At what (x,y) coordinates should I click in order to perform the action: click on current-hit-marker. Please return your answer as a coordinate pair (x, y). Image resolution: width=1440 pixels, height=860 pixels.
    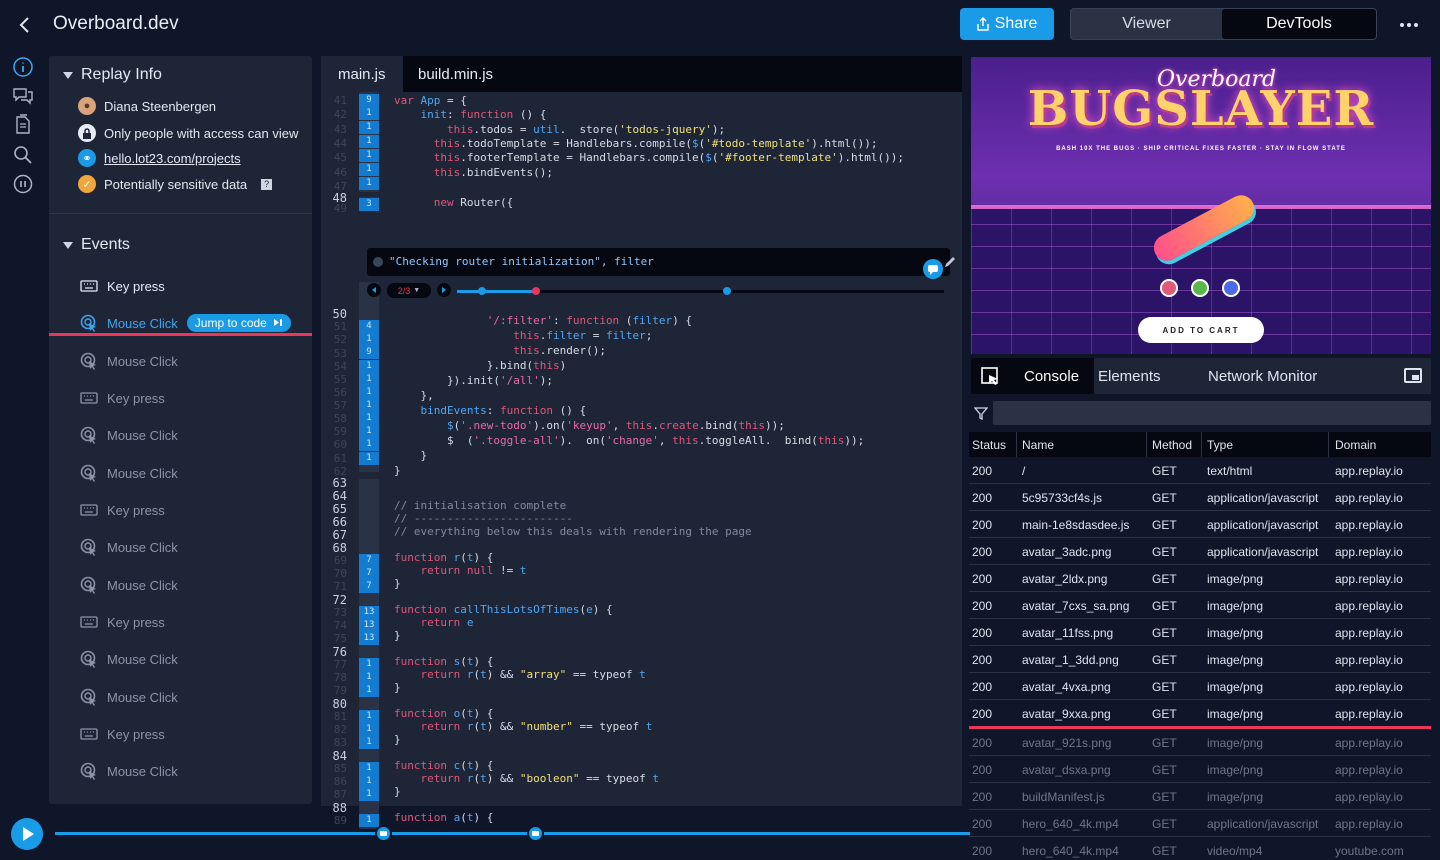
    Looking at the image, I should click on (536, 291).